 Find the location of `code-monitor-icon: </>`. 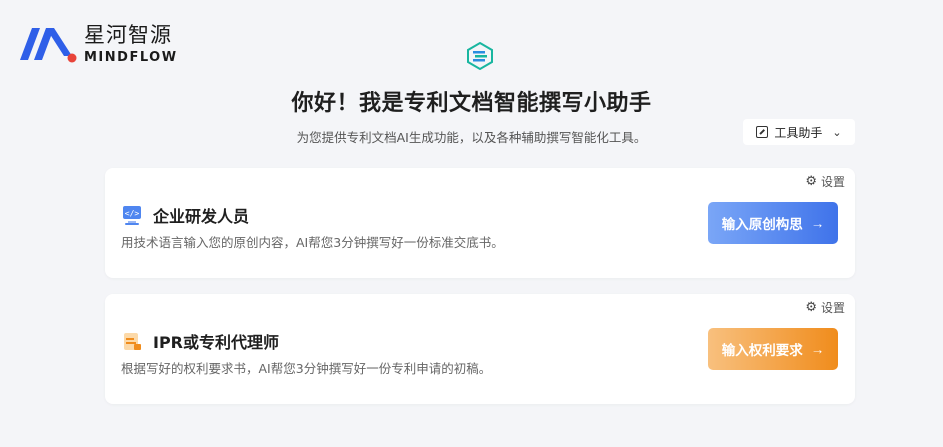

code-monitor-icon: </> is located at coordinates (132, 215).